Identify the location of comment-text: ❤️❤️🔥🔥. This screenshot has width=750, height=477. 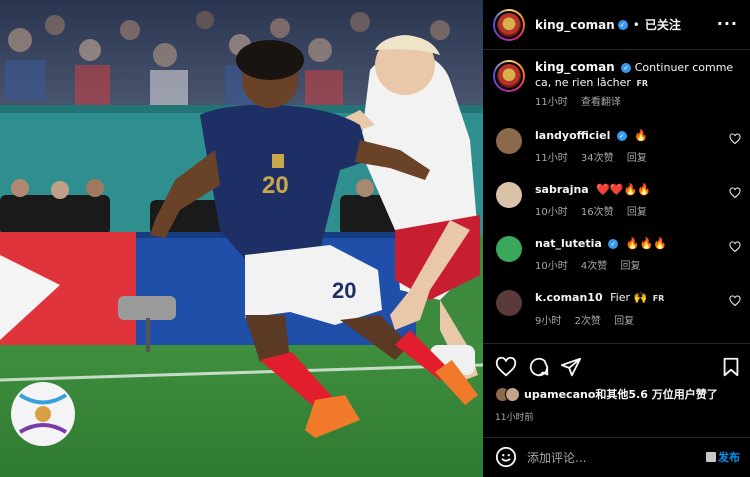
(624, 189).